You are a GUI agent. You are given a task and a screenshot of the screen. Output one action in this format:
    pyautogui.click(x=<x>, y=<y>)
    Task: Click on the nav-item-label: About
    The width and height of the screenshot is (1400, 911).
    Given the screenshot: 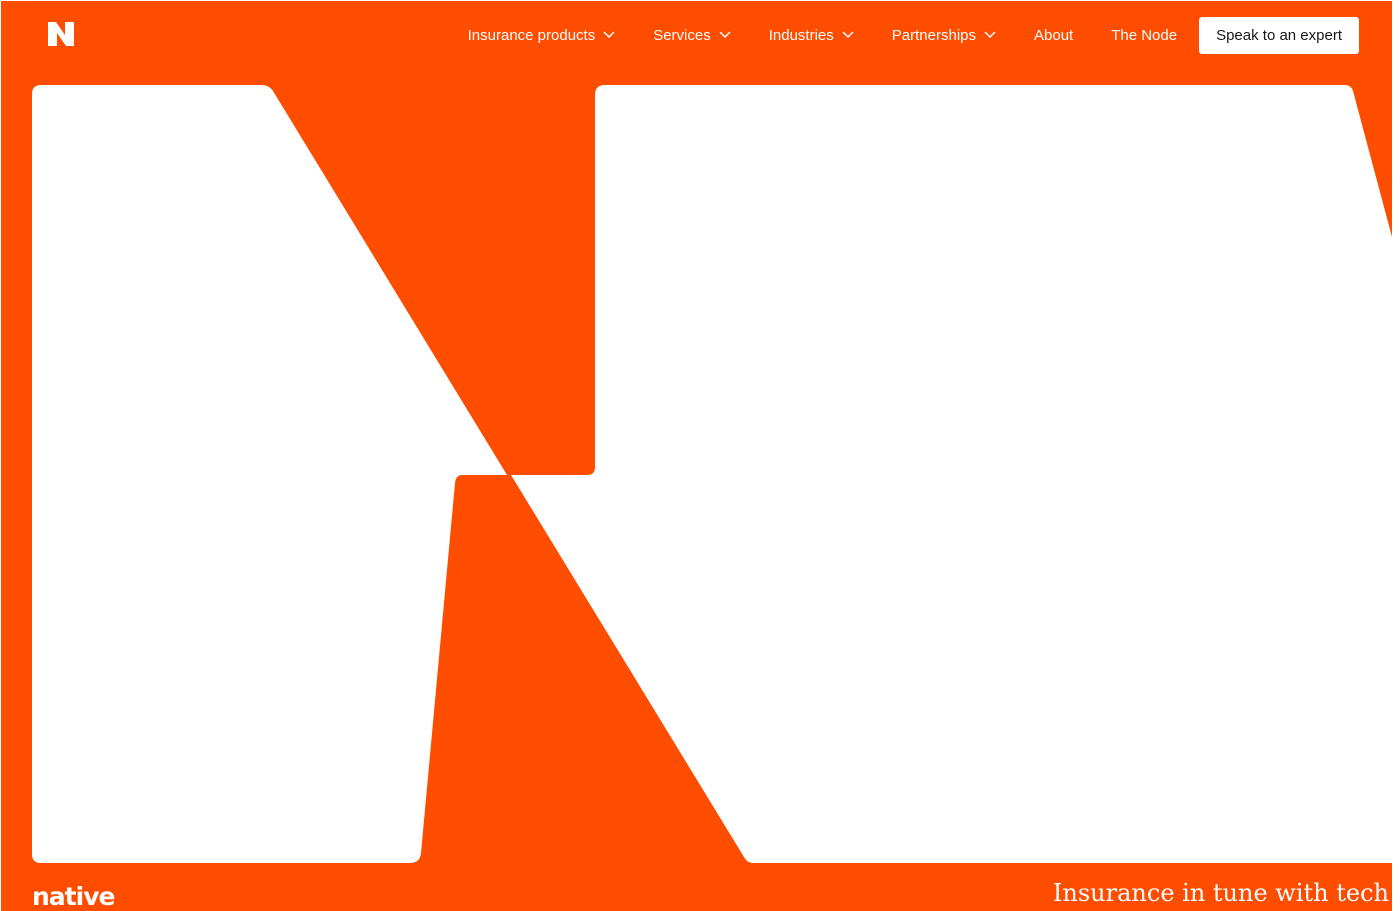 What is the action you would take?
    pyautogui.click(x=1054, y=35)
    